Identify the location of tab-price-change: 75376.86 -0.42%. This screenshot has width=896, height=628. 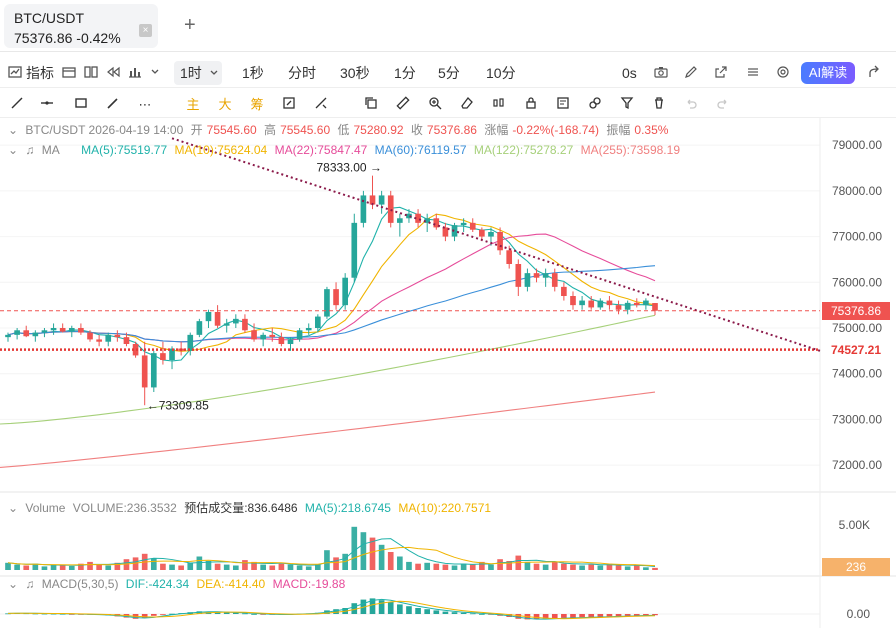
(67, 38).